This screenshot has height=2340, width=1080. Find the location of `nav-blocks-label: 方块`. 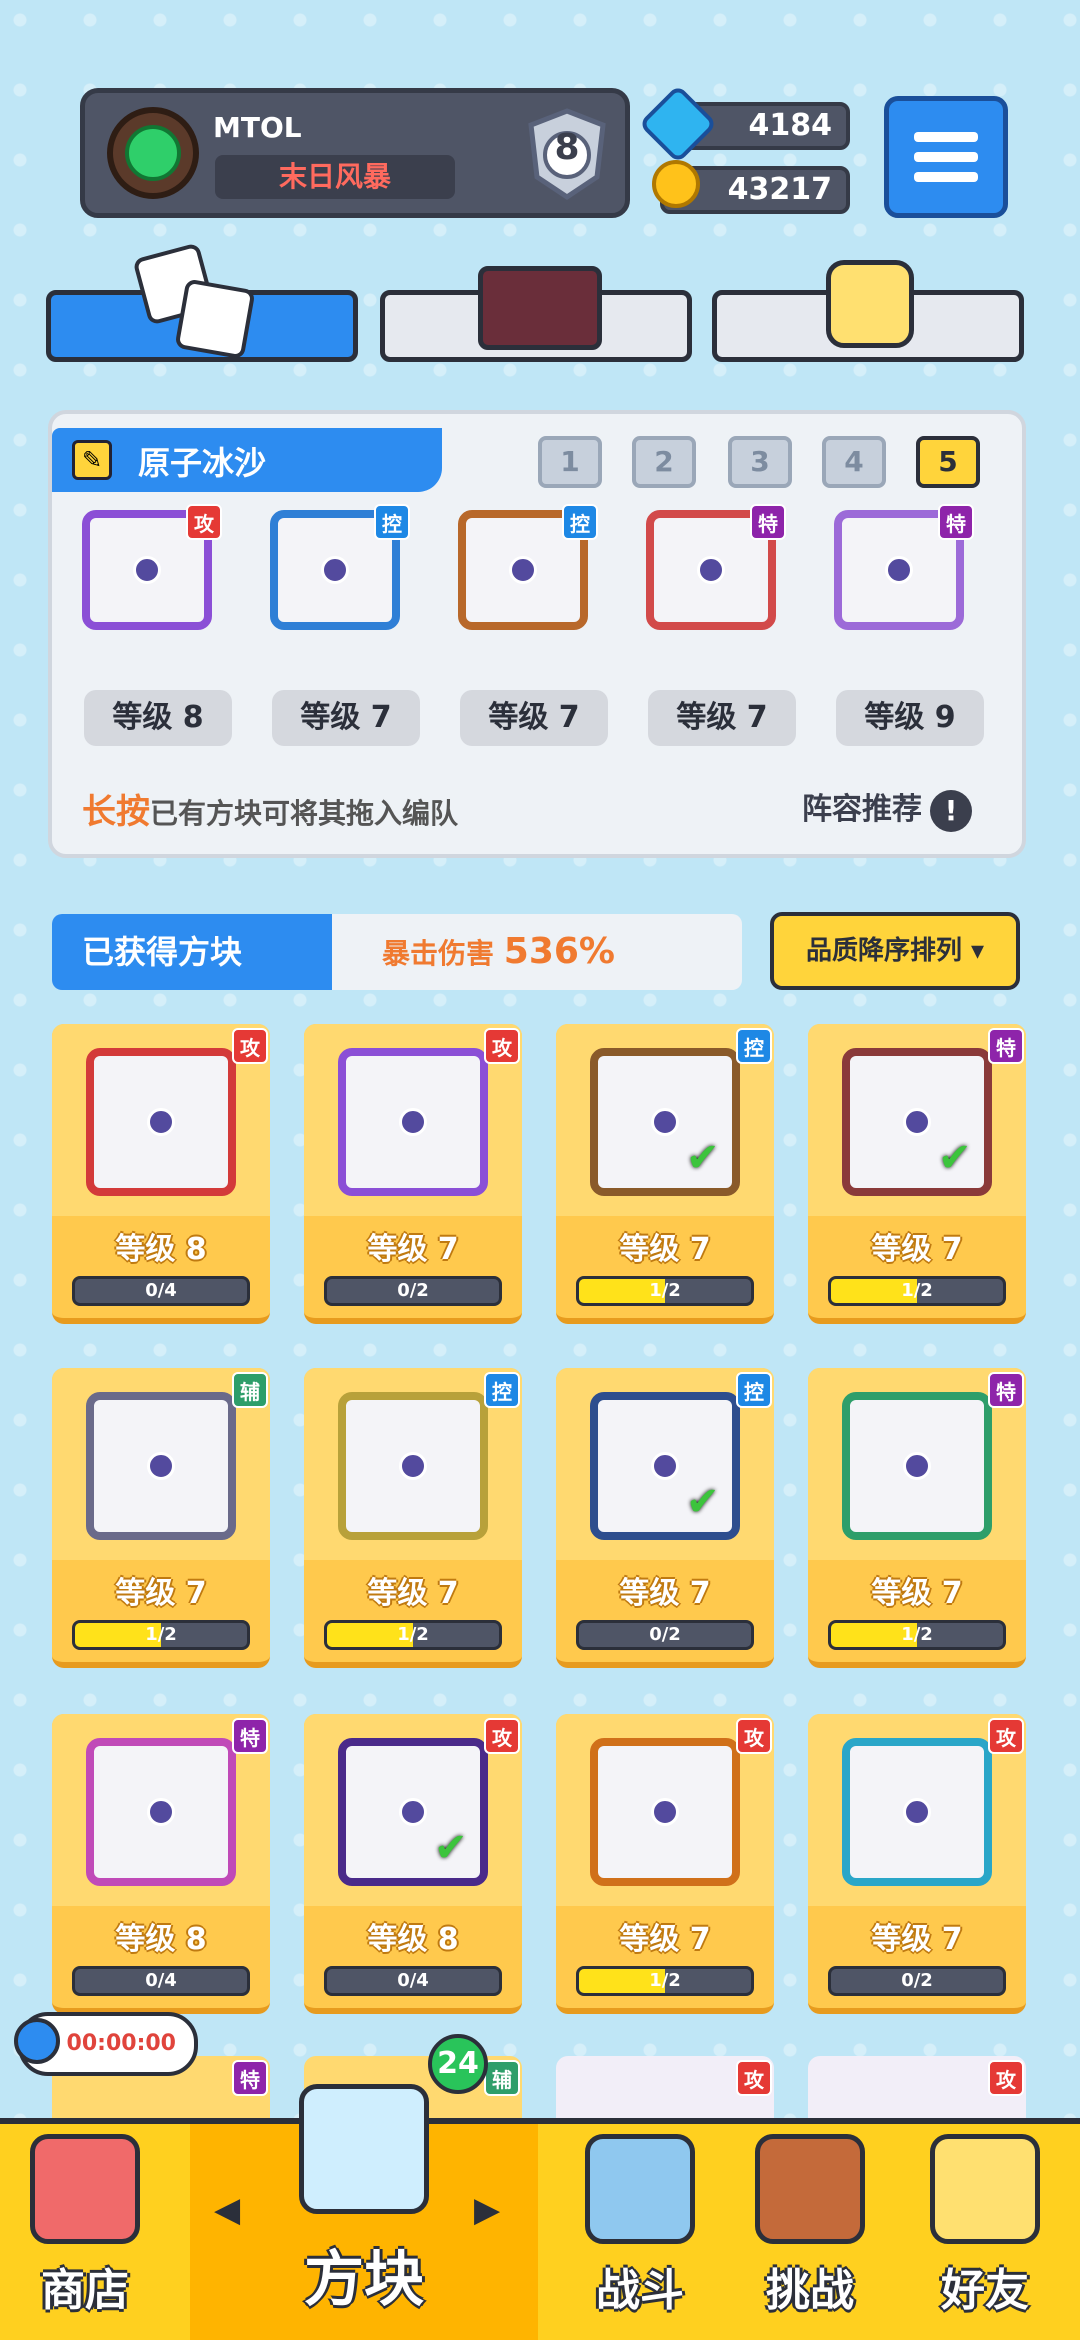

nav-blocks-label: 方块 is located at coordinates (364, 2280).